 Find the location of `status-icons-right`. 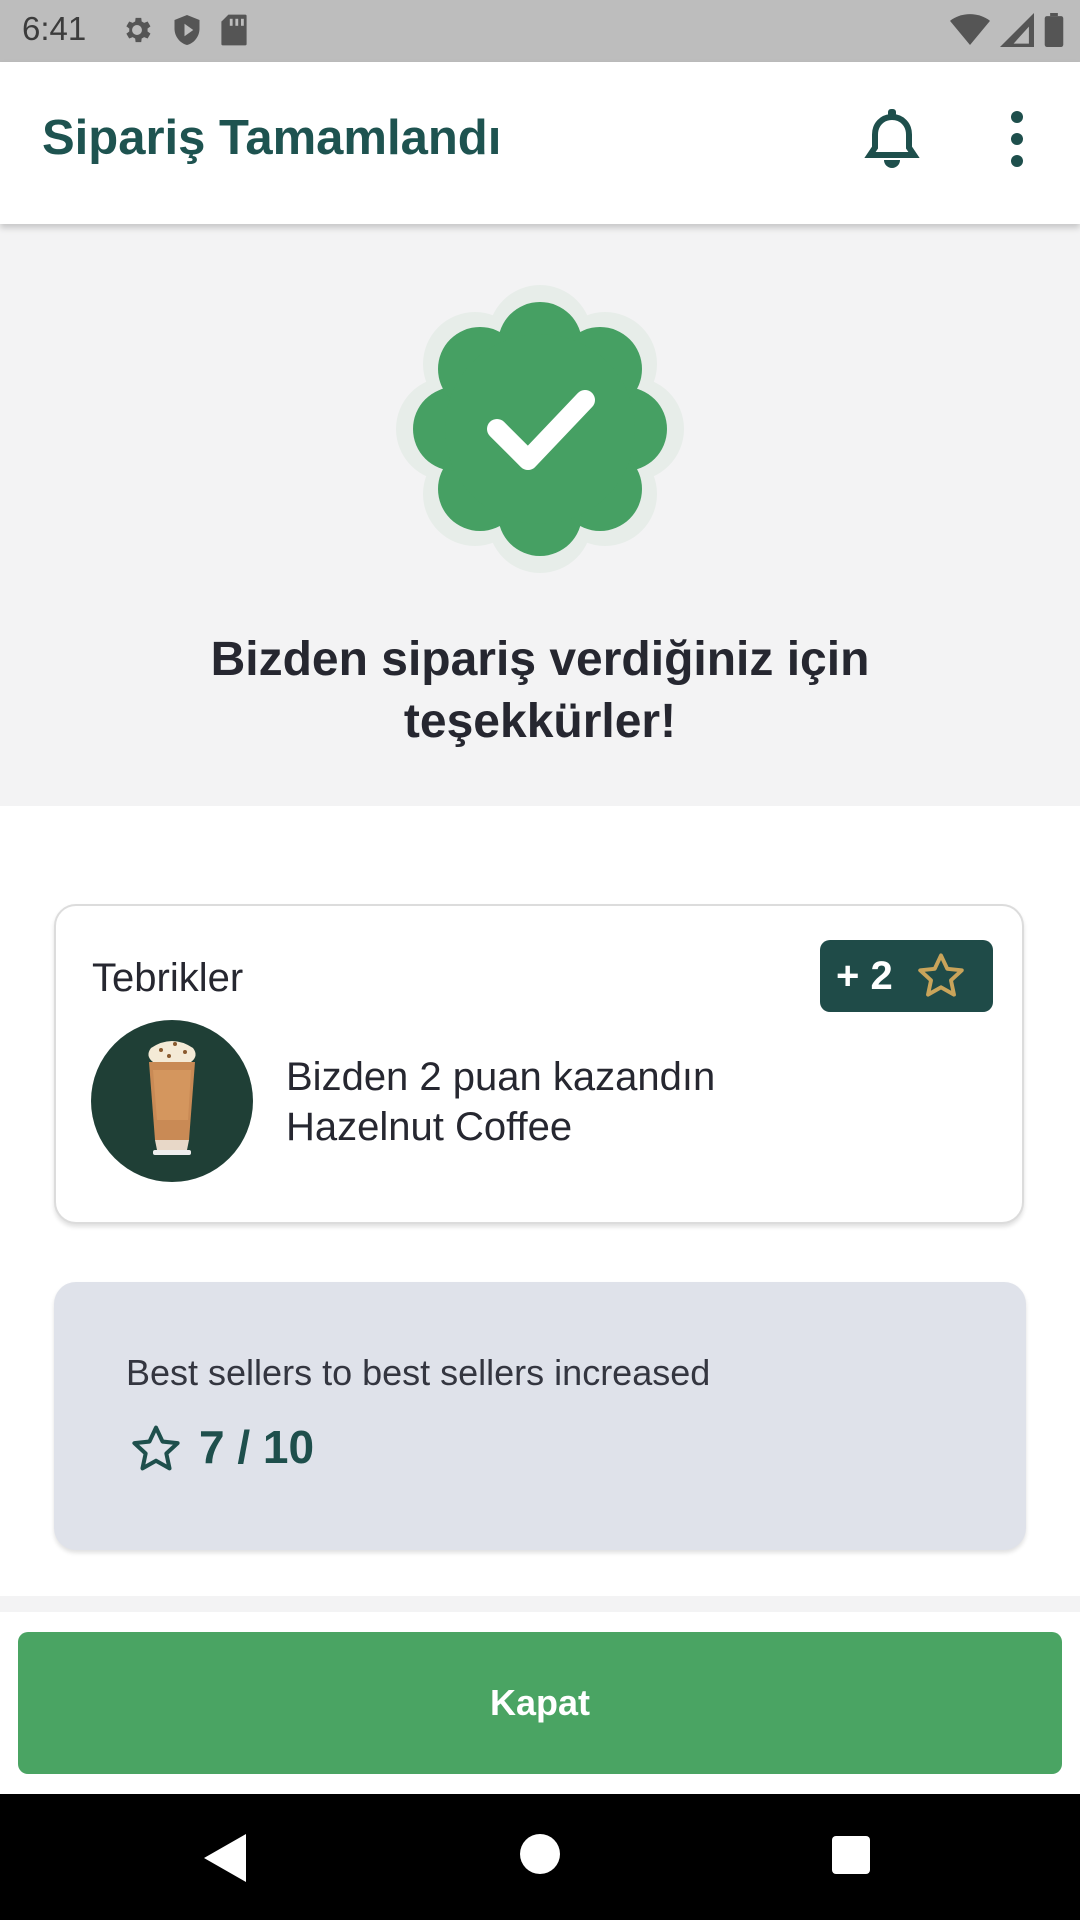

status-icons-right is located at coordinates (1007, 31).